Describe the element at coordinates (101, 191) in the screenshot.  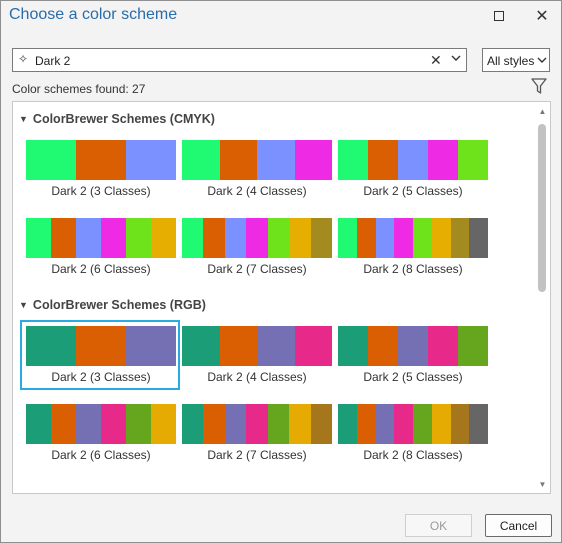
I see `scheme-label: Dark 2 (3 Classes)` at that location.